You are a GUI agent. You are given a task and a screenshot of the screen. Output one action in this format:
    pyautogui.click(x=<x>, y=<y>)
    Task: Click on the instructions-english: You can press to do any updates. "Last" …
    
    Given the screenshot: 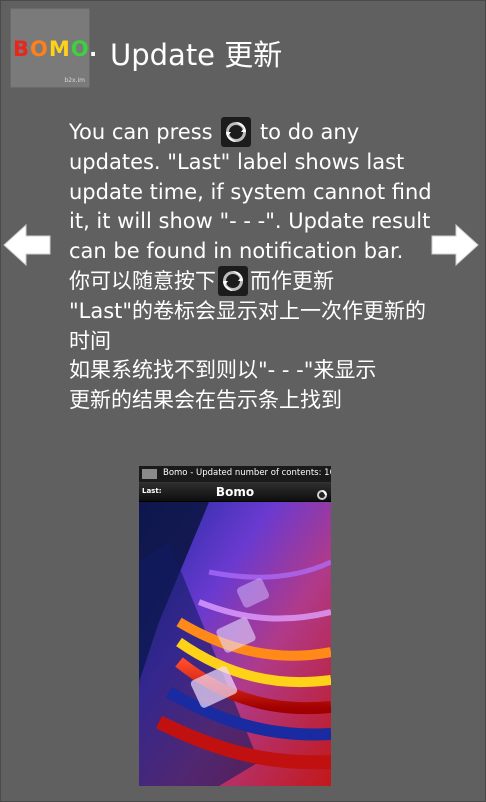 What is the action you would take?
    pyautogui.click(x=254, y=192)
    